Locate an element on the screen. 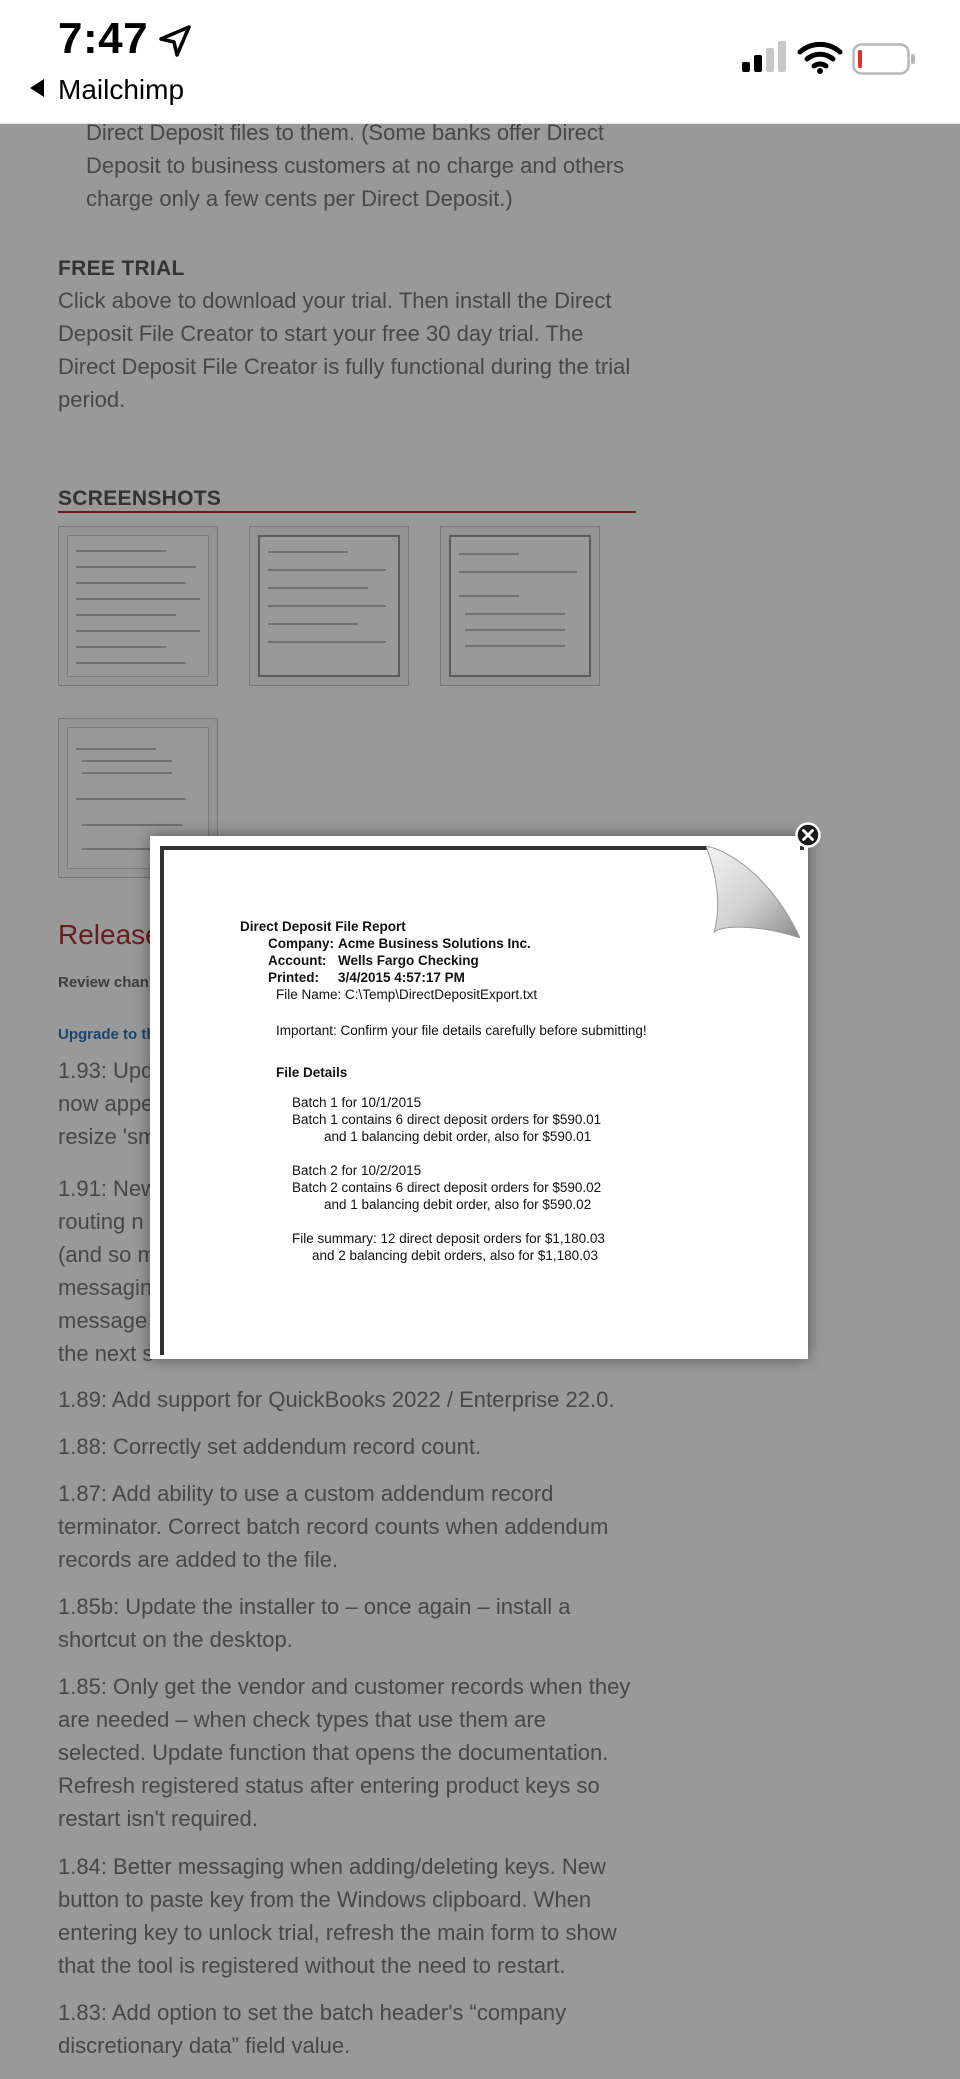  company-label: Company: is located at coordinates (301, 943).